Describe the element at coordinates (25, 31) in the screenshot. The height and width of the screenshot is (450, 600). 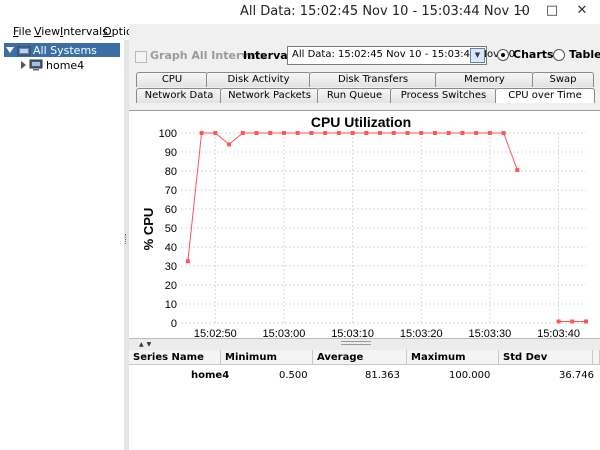
I see `menu-file-label: ile` at that location.